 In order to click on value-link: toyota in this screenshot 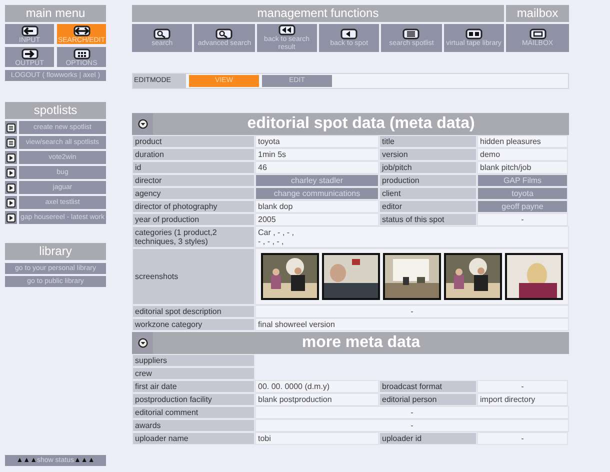, I will do `click(522, 193)`.